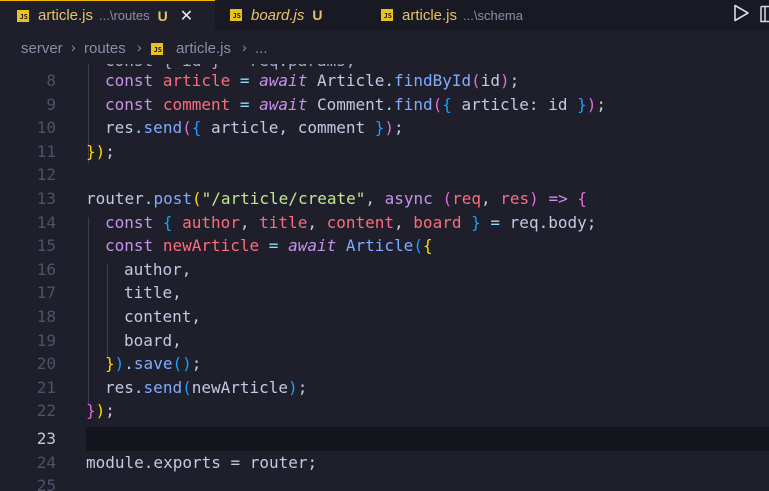 Image resolution: width=769 pixels, height=491 pixels. I want to click on line-number: 23, so click(46, 438).